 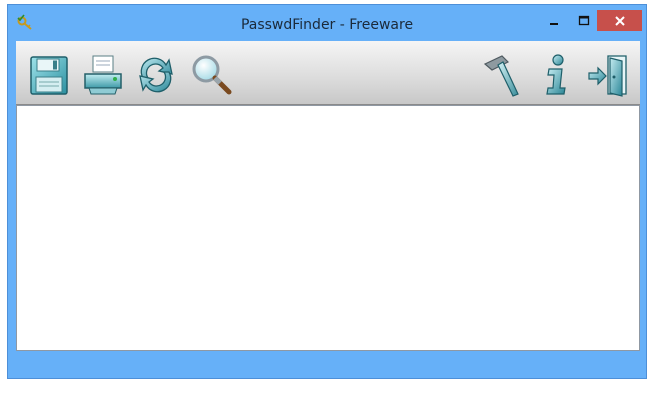 I want to click on refresh-icon, so click(x=156, y=75).